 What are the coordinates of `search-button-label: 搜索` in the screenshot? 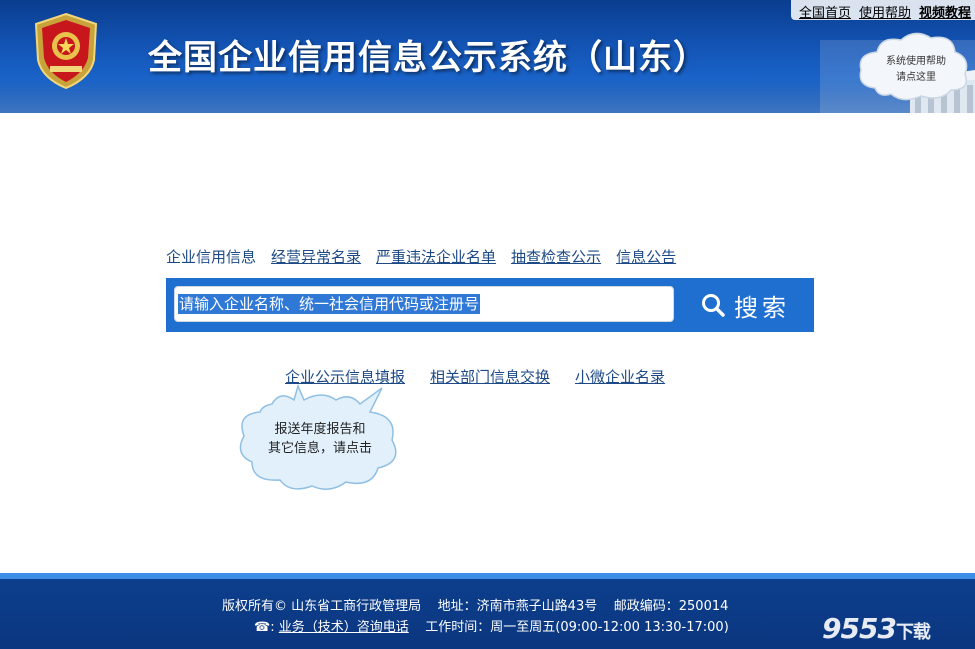 It's located at (762, 307).